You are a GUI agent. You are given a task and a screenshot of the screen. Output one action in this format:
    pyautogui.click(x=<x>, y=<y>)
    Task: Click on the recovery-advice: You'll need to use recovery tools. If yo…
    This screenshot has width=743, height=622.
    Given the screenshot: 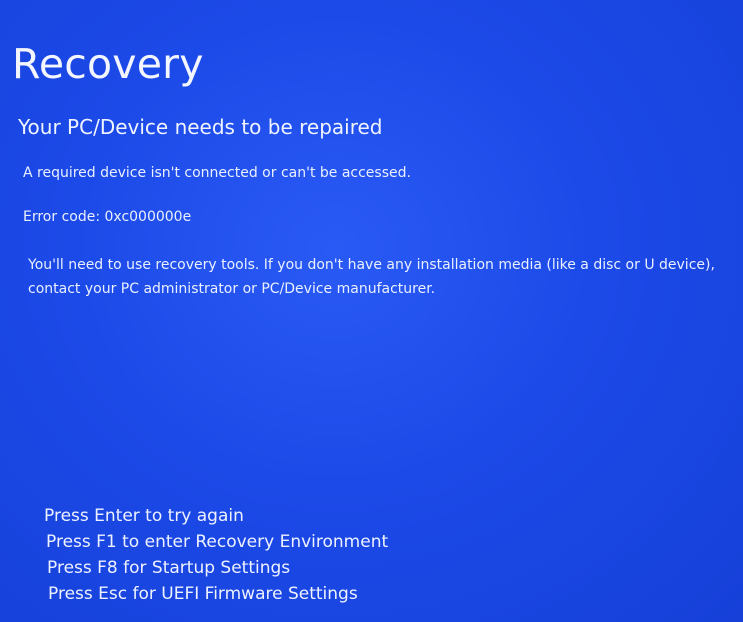 What is the action you would take?
    pyautogui.click(x=371, y=277)
    